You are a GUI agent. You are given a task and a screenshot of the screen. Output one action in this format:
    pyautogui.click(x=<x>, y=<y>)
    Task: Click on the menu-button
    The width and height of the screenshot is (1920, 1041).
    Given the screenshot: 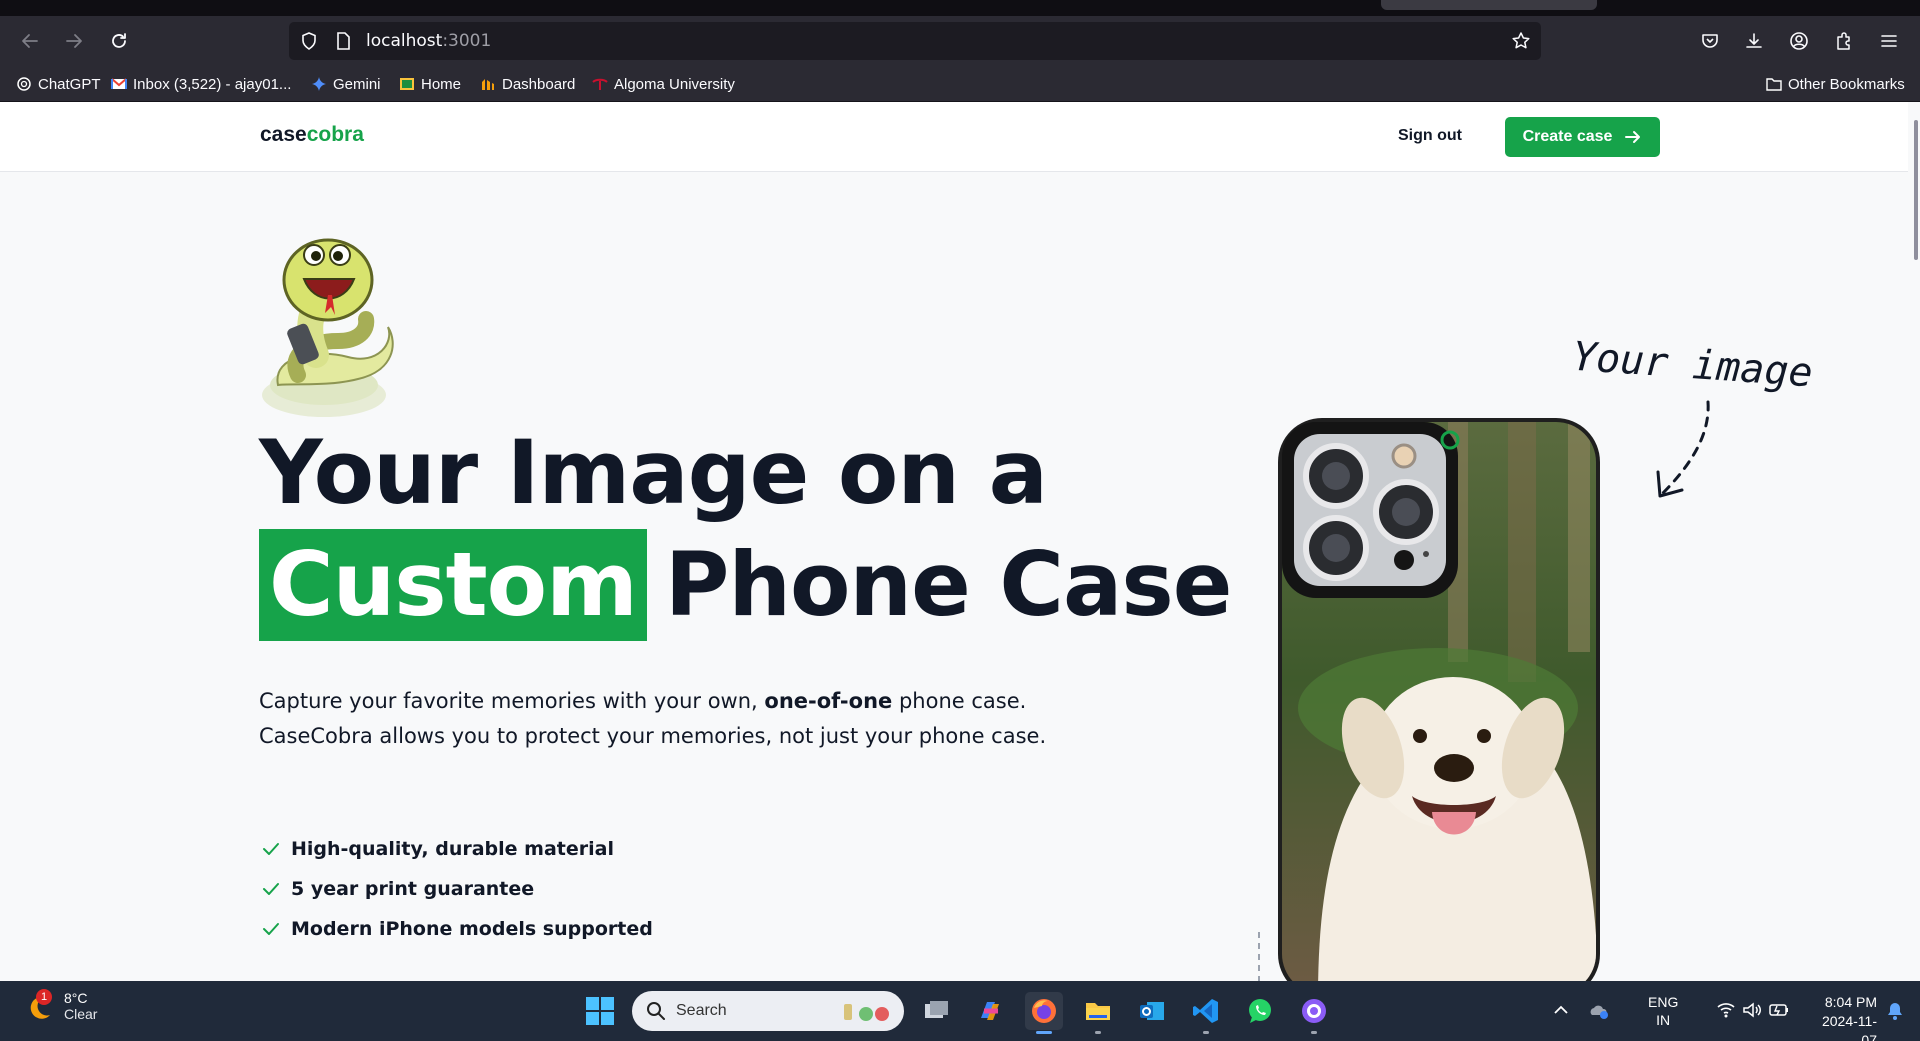 What is the action you would take?
    pyautogui.click(x=1889, y=41)
    